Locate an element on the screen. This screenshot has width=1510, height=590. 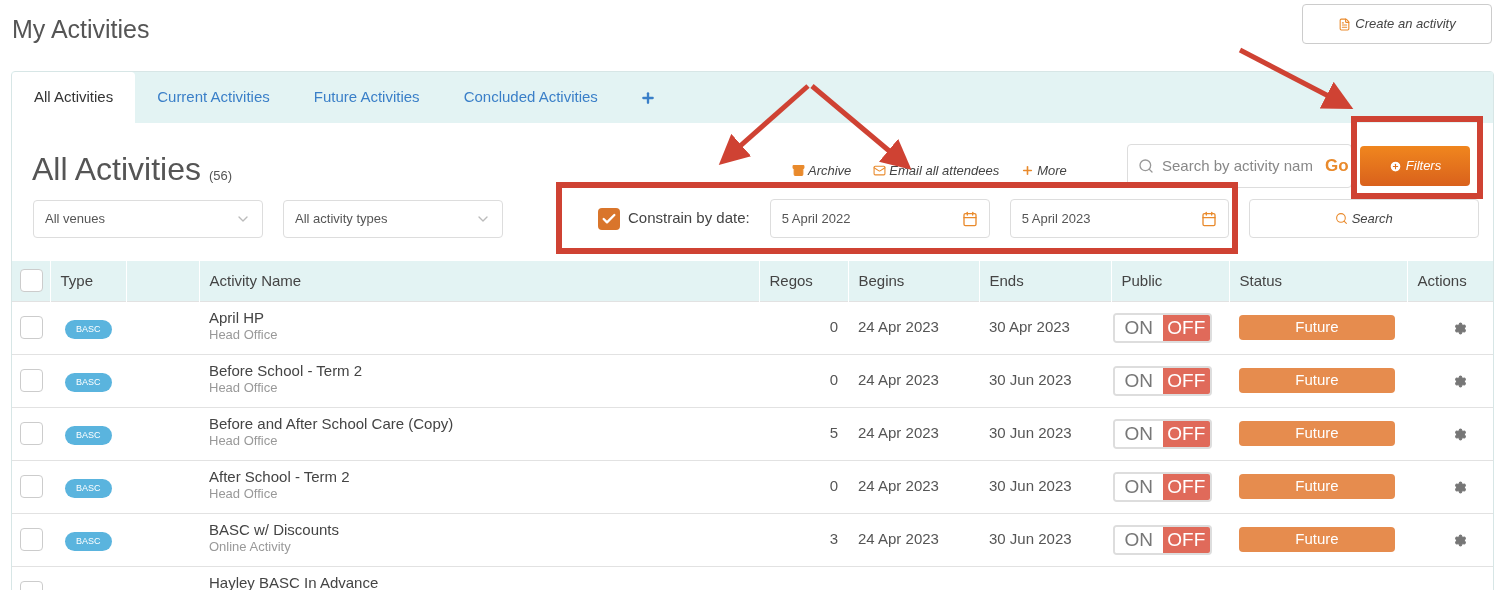
column-header: Activity Name is located at coordinates (479, 281).